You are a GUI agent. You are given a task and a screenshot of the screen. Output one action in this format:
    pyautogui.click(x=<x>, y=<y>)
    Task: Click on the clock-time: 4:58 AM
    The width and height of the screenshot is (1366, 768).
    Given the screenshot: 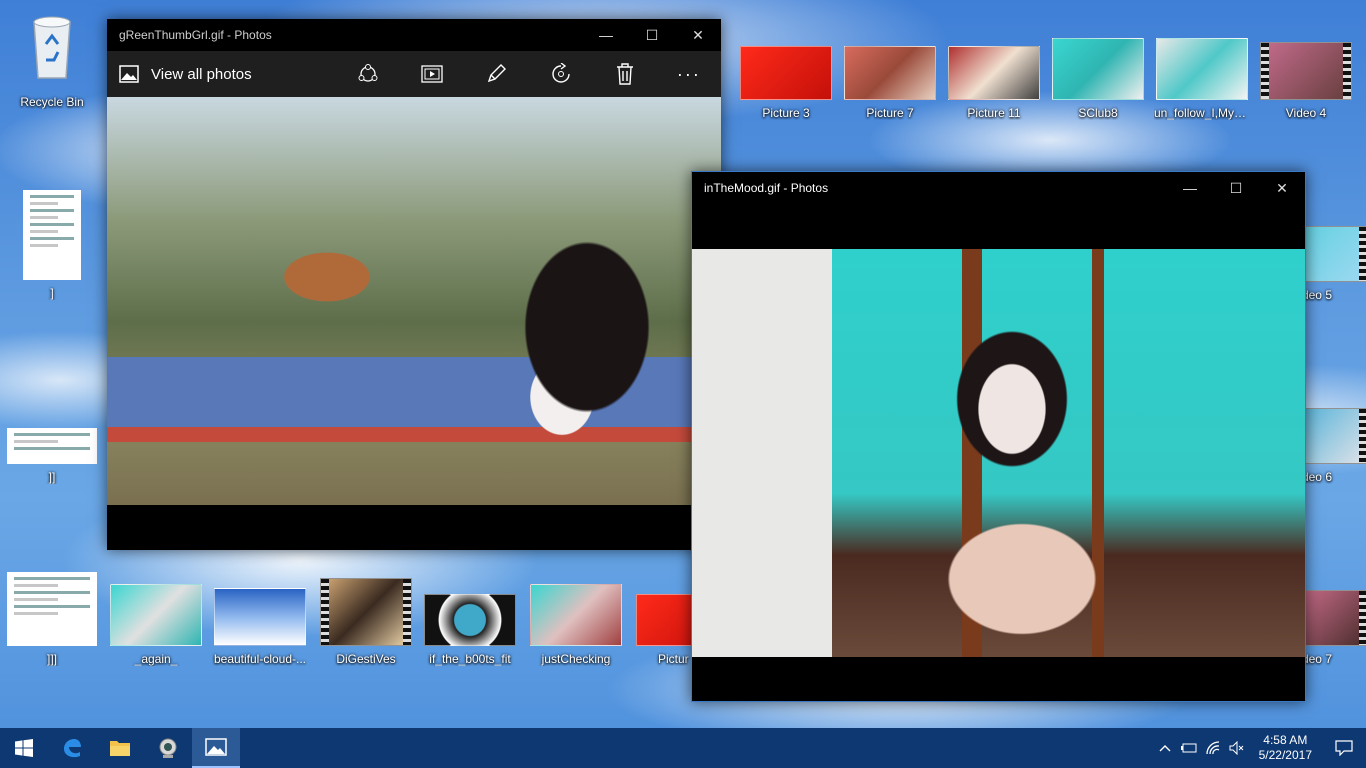 What is the action you would take?
    pyautogui.click(x=1285, y=740)
    